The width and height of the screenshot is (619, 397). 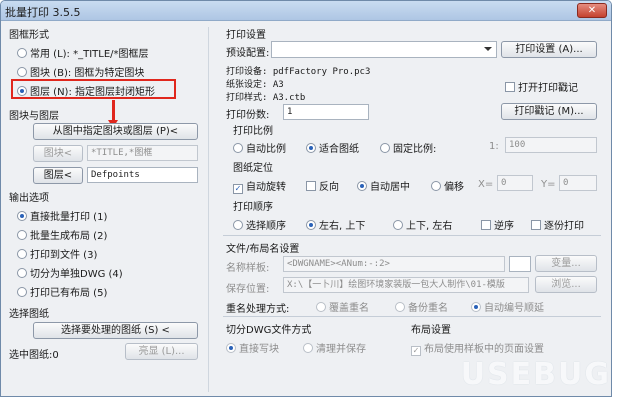 I want to click on select-sheets-button: 选择要处理的图纸 (S) <, so click(x=115, y=330).